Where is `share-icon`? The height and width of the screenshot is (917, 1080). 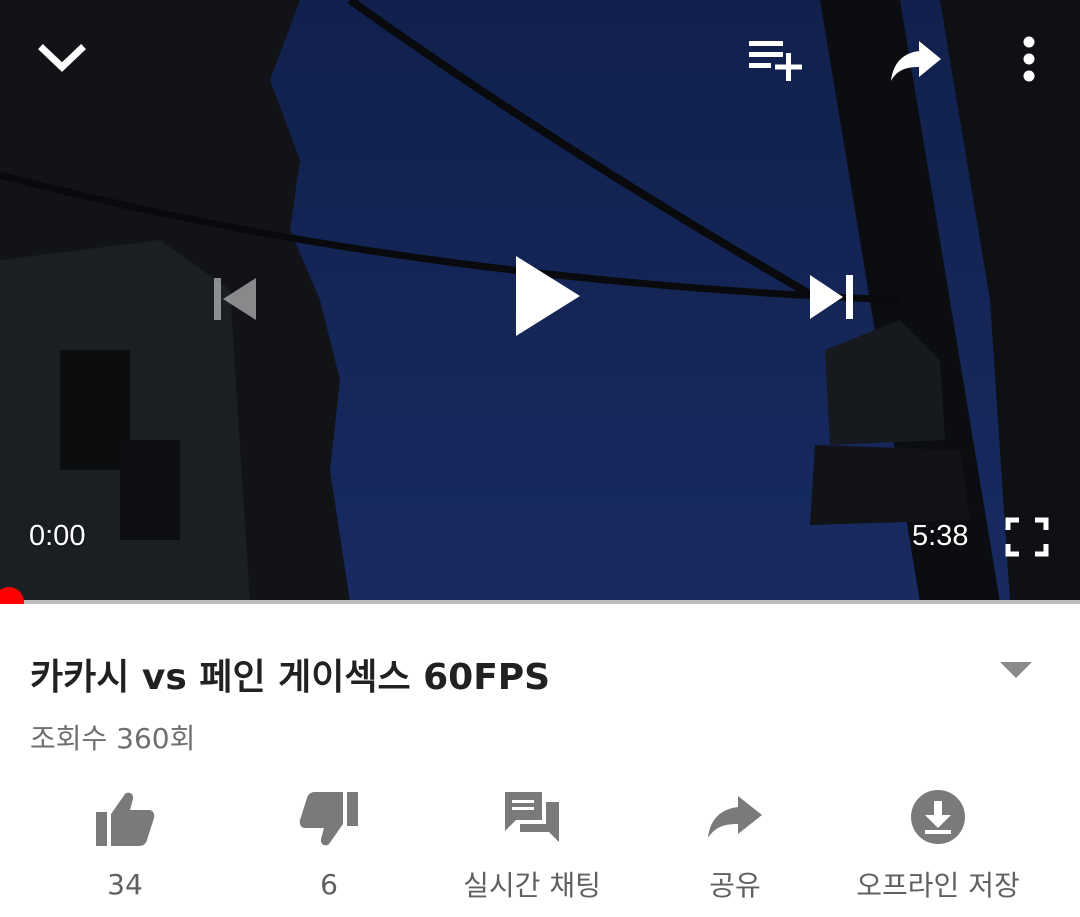
share-icon is located at coordinates (735, 817).